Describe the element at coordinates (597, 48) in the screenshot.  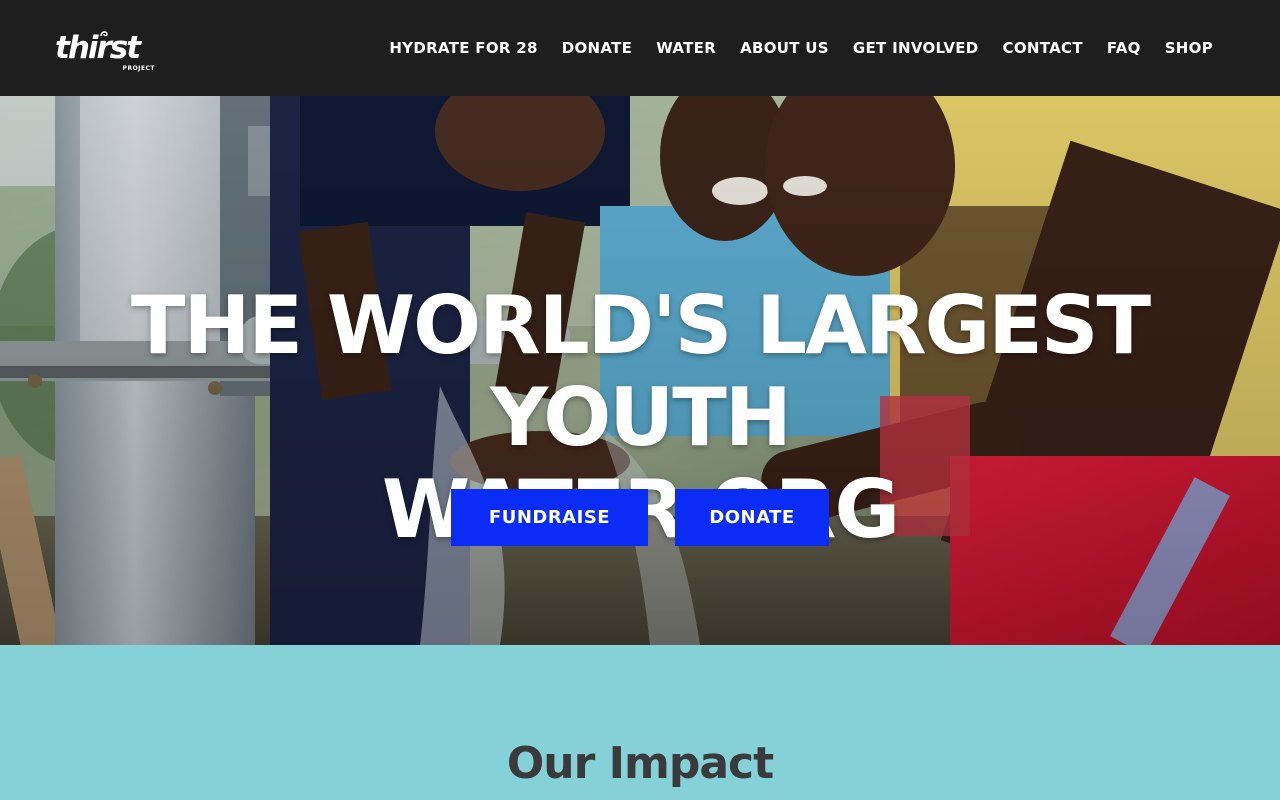
I see `nav-donate: DONATE` at that location.